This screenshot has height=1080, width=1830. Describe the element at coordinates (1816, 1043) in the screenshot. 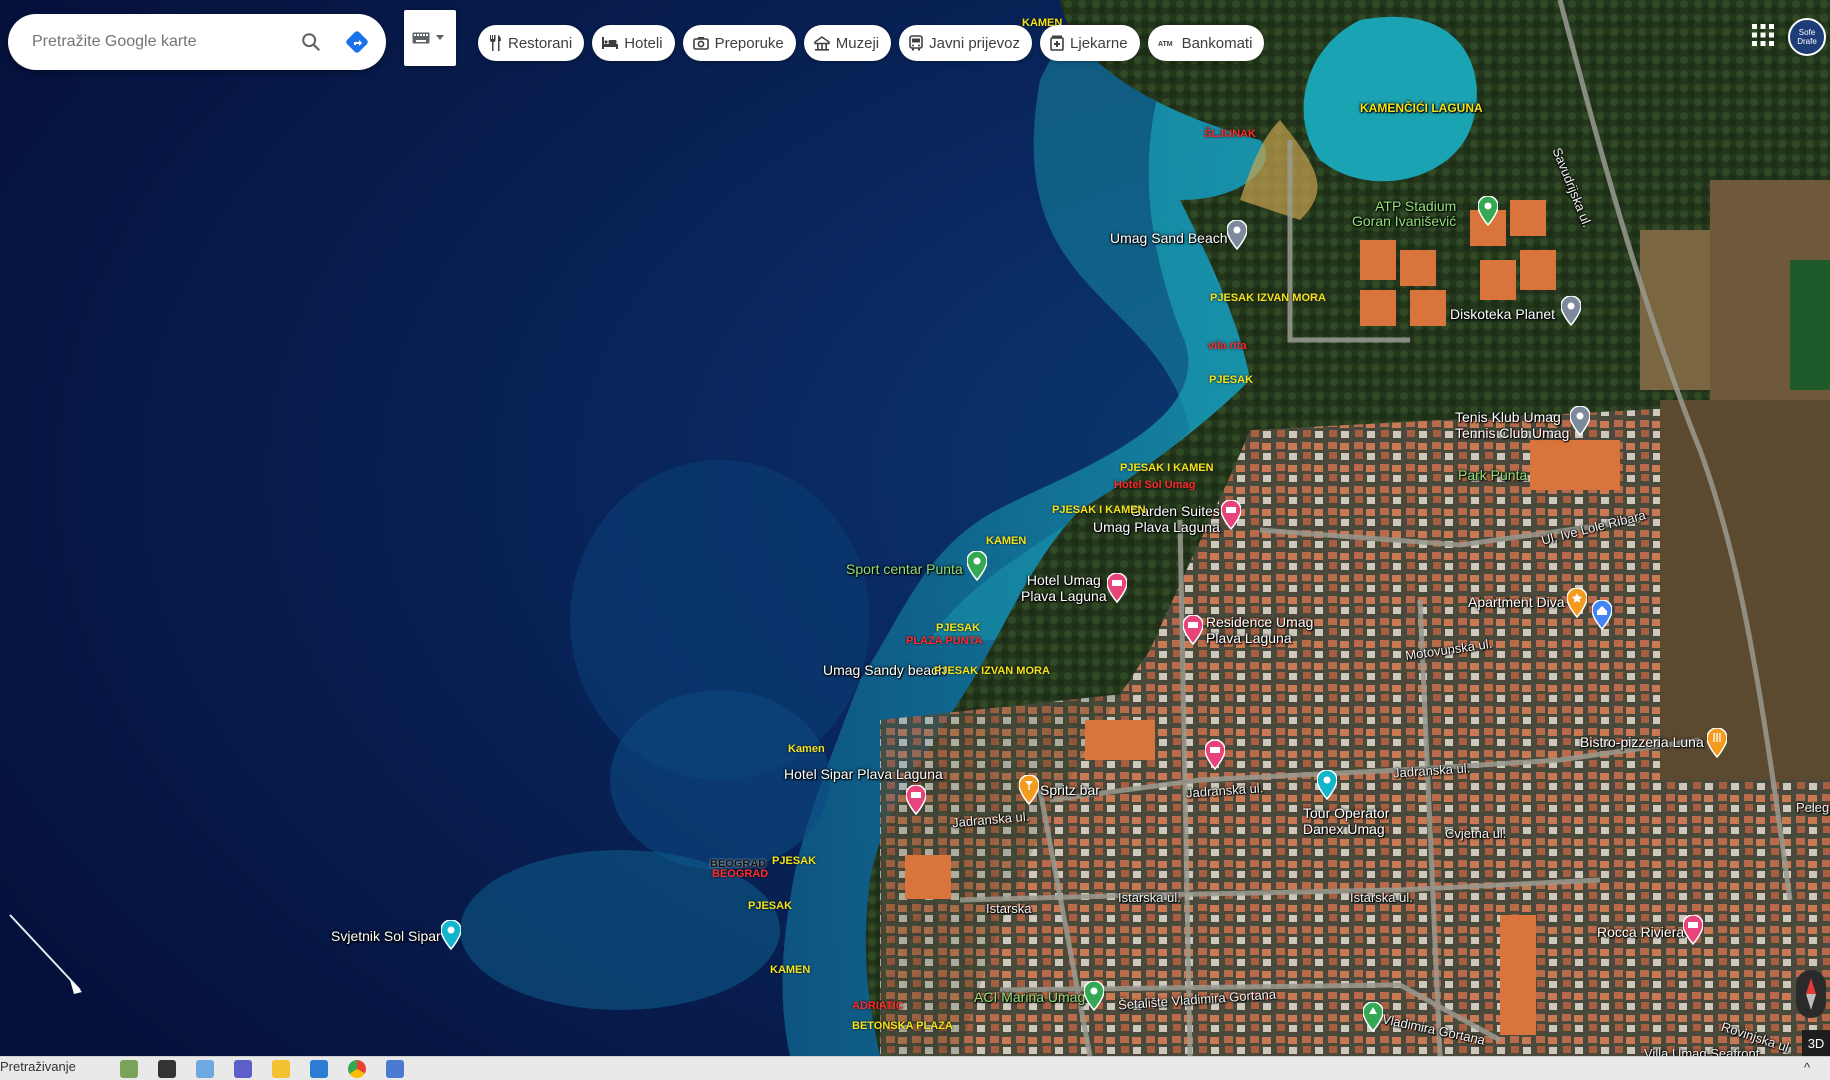

I see `3d-toggle-button: 3D` at that location.